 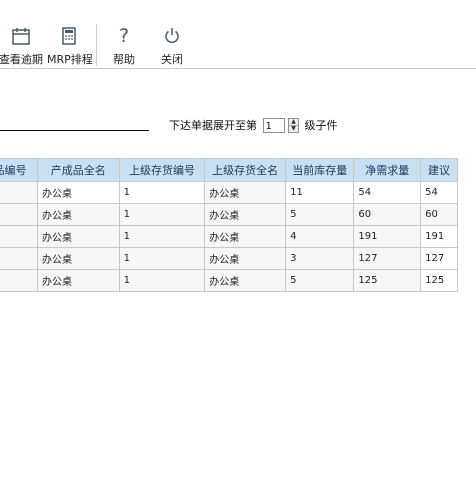 What do you see at coordinates (69, 36) in the screenshot?
I see `calculator-icon` at bounding box center [69, 36].